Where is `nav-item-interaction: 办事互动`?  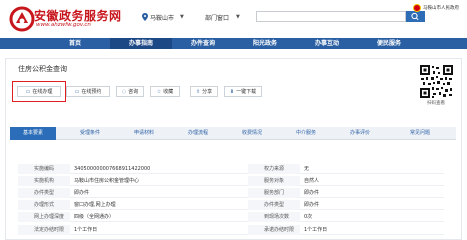
nav-item-interaction: 办事互动 is located at coordinates (327, 43).